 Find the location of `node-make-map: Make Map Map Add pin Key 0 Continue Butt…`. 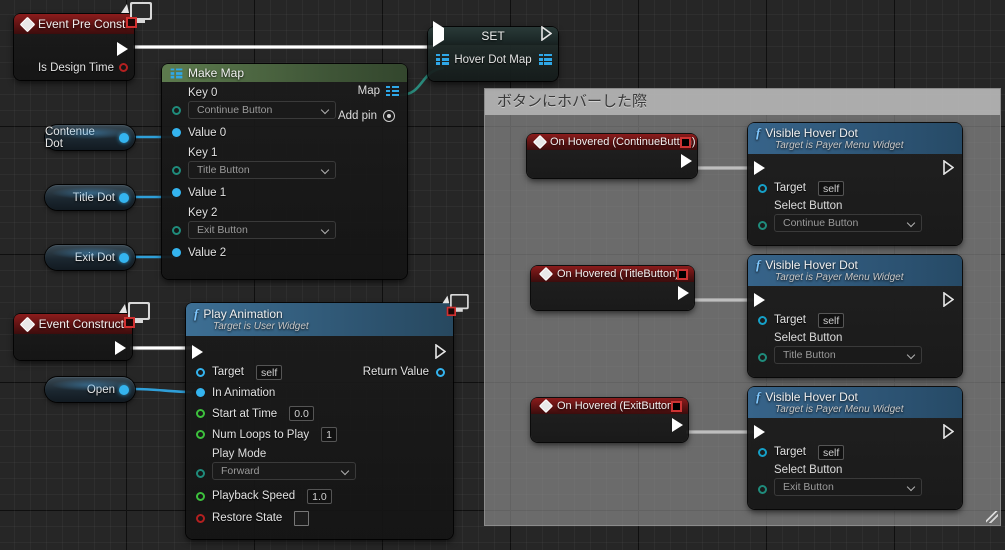

node-make-map: Make Map Map Add pin Key 0 Continue Butt… is located at coordinates (284, 171).